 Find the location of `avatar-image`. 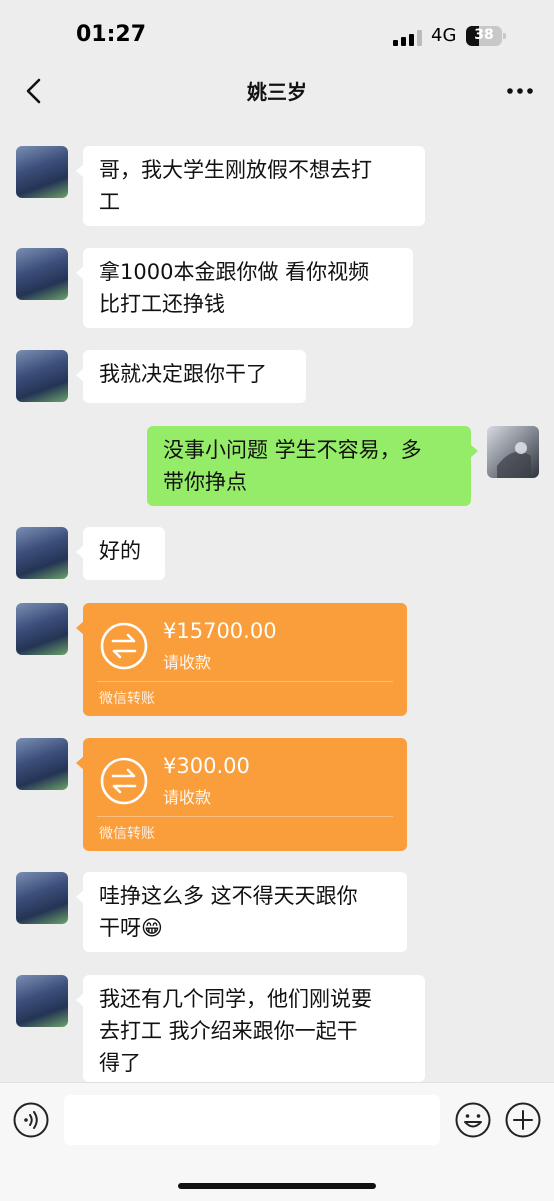

avatar-image is located at coordinates (514, 460).